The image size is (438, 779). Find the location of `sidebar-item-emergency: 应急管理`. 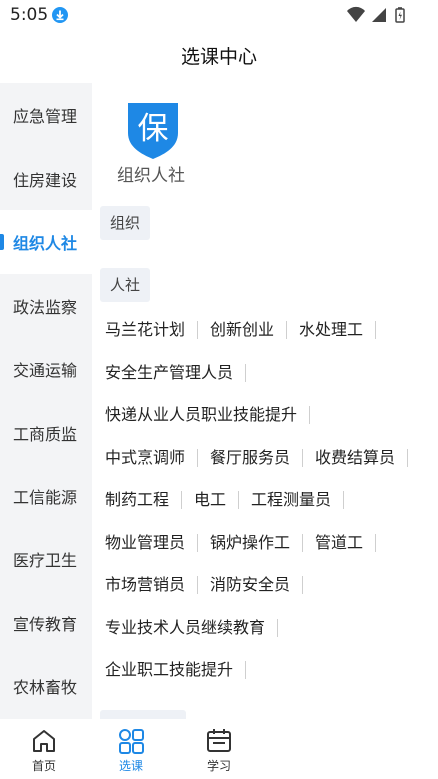

sidebar-item-emergency: 应急管理 is located at coordinates (46, 115).